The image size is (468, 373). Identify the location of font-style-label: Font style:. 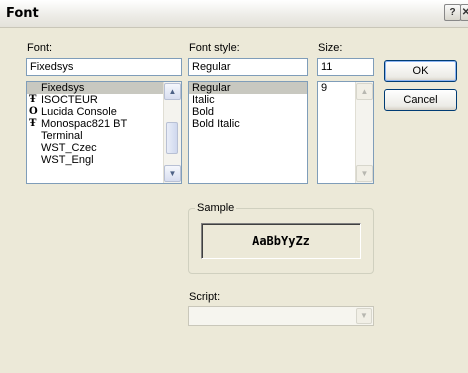
(214, 48).